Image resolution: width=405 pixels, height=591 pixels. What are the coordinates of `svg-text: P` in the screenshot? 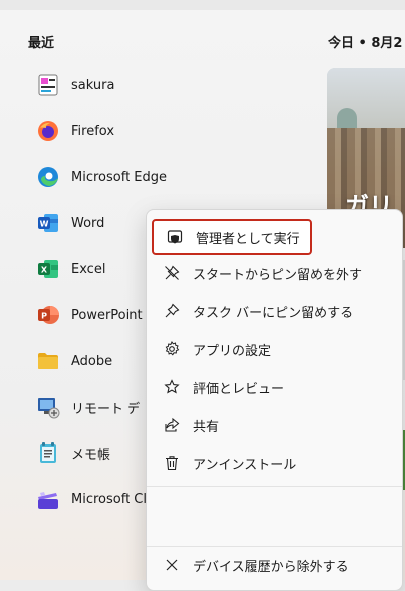 It's located at (44, 316).